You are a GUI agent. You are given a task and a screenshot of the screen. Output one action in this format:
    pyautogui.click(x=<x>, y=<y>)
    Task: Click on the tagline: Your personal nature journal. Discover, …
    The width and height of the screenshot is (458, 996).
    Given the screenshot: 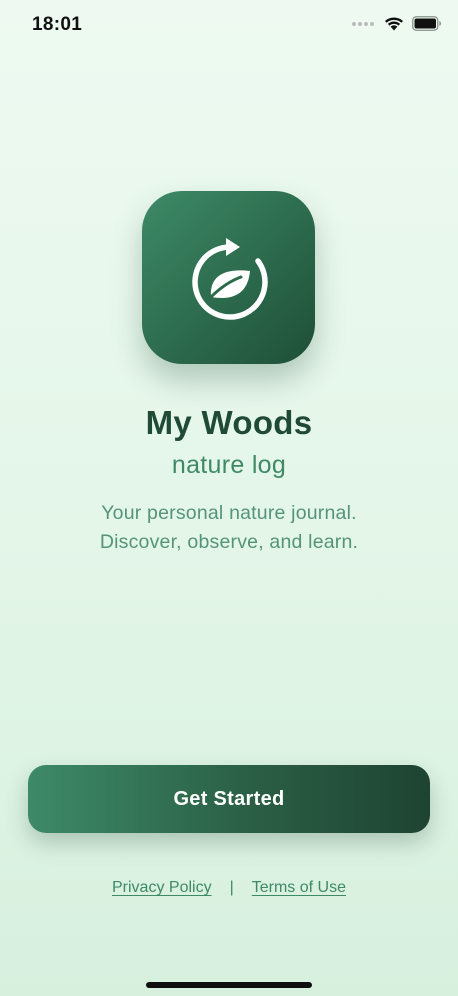 What is the action you would take?
    pyautogui.click(x=229, y=528)
    